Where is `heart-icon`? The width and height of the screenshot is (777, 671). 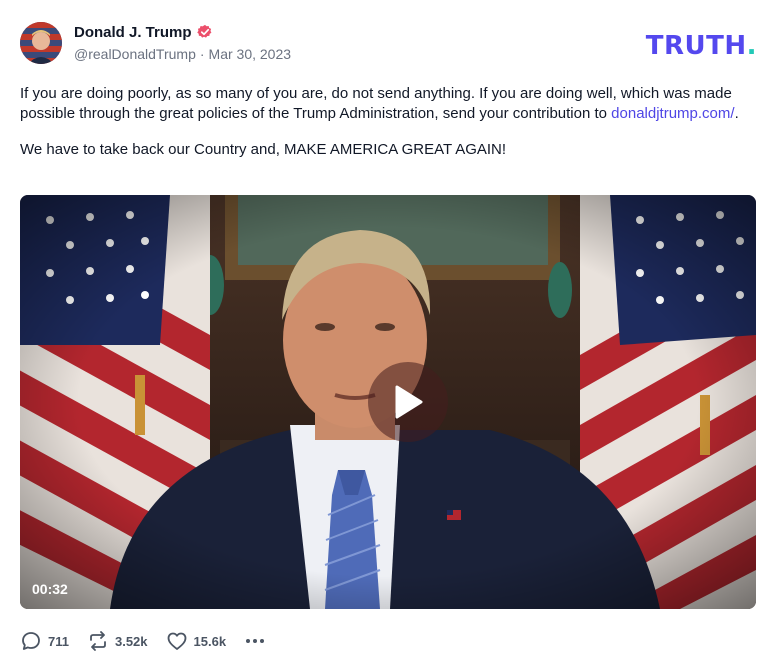 heart-icon is located at coordinates (176, 641).